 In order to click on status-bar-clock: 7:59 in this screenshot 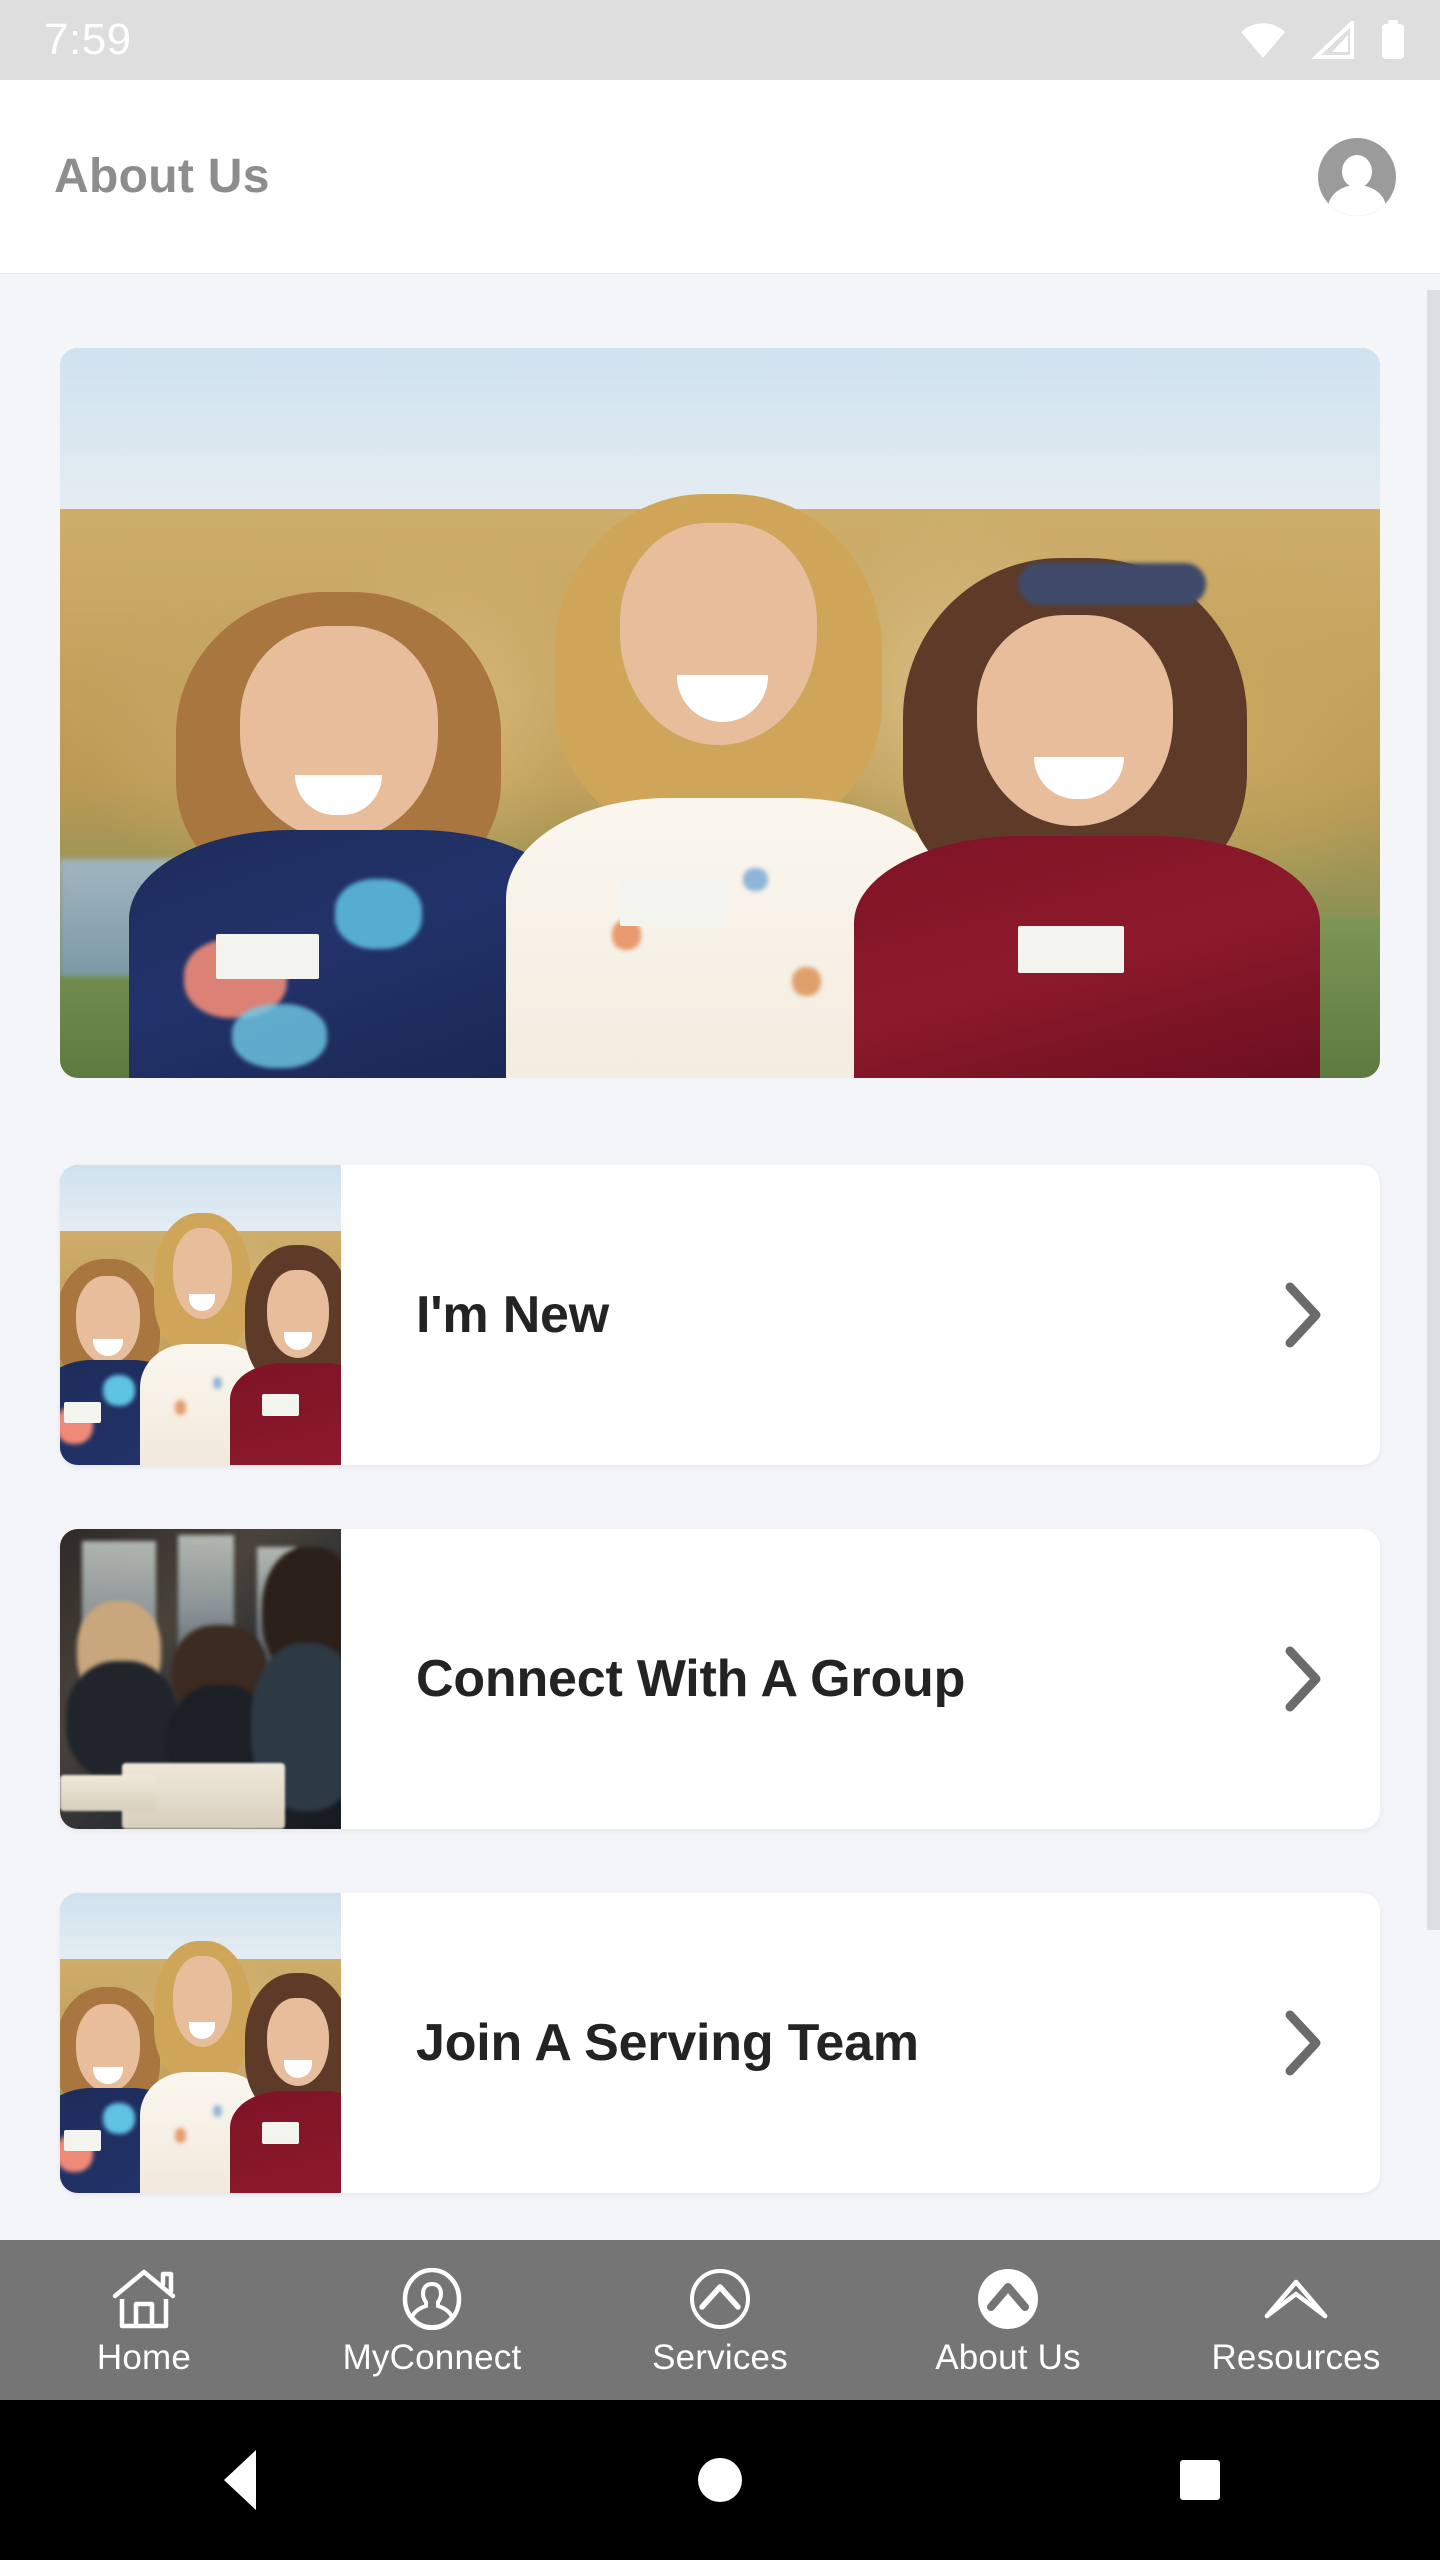, I will do `click(88, 39)`.